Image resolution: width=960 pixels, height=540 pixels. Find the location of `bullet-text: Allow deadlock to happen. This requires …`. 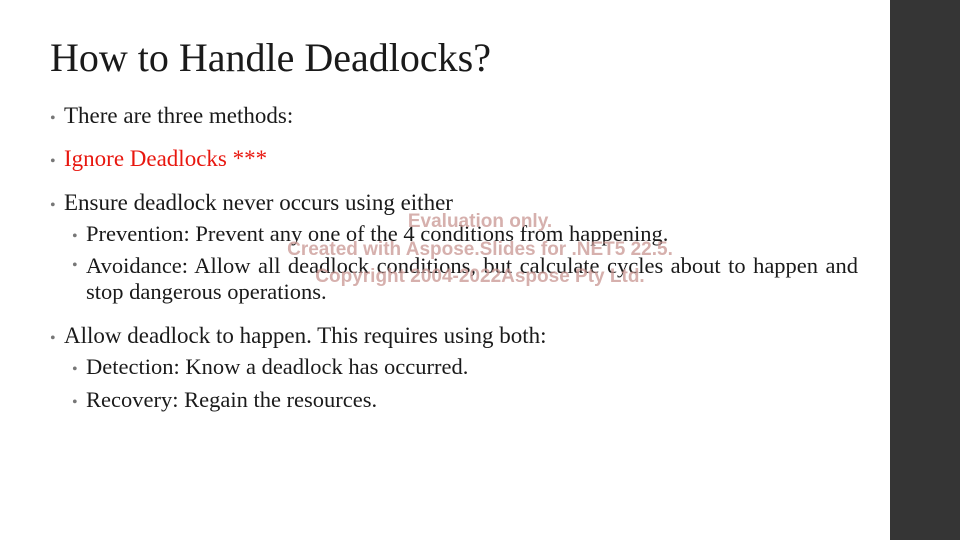

bullet-text: Allow deadlock to happen. This requires … is located at coordinates (305, 335).